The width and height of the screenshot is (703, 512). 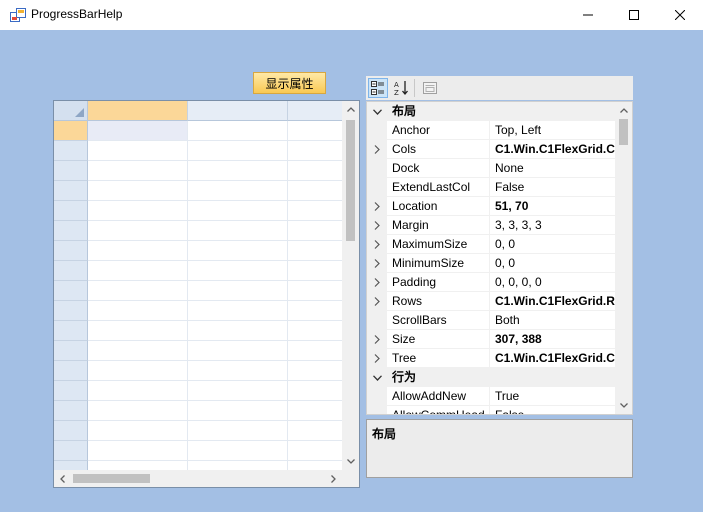 What do you see at coordinates (553, 320) in the screenshot?
I see `property-value: Both` at bounding box center [553, 320].